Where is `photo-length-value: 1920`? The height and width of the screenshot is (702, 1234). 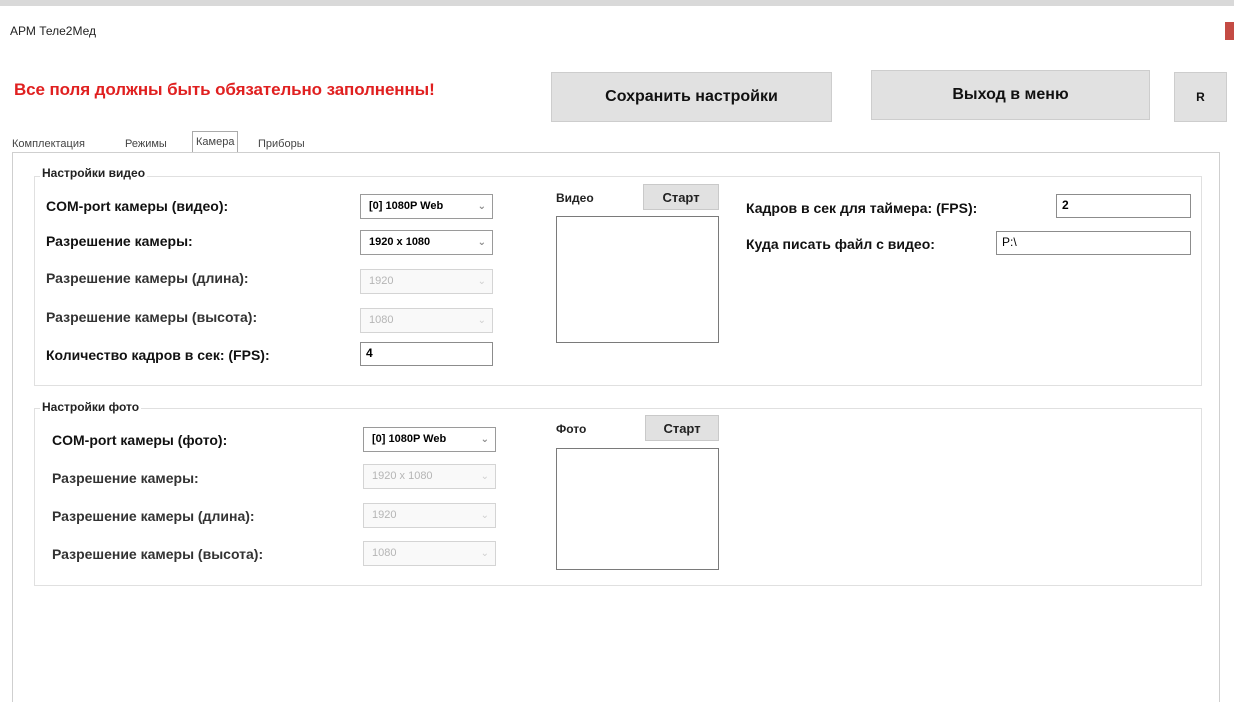
photo-length-value: 1920 is located at coordinates (384, 515).